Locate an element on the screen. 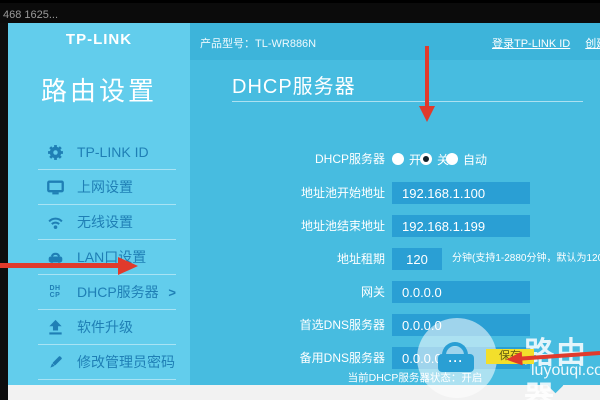 The image size is (600, 400). sidebar-item-label: TP-LINK ID is located at coordinates (113, 152).